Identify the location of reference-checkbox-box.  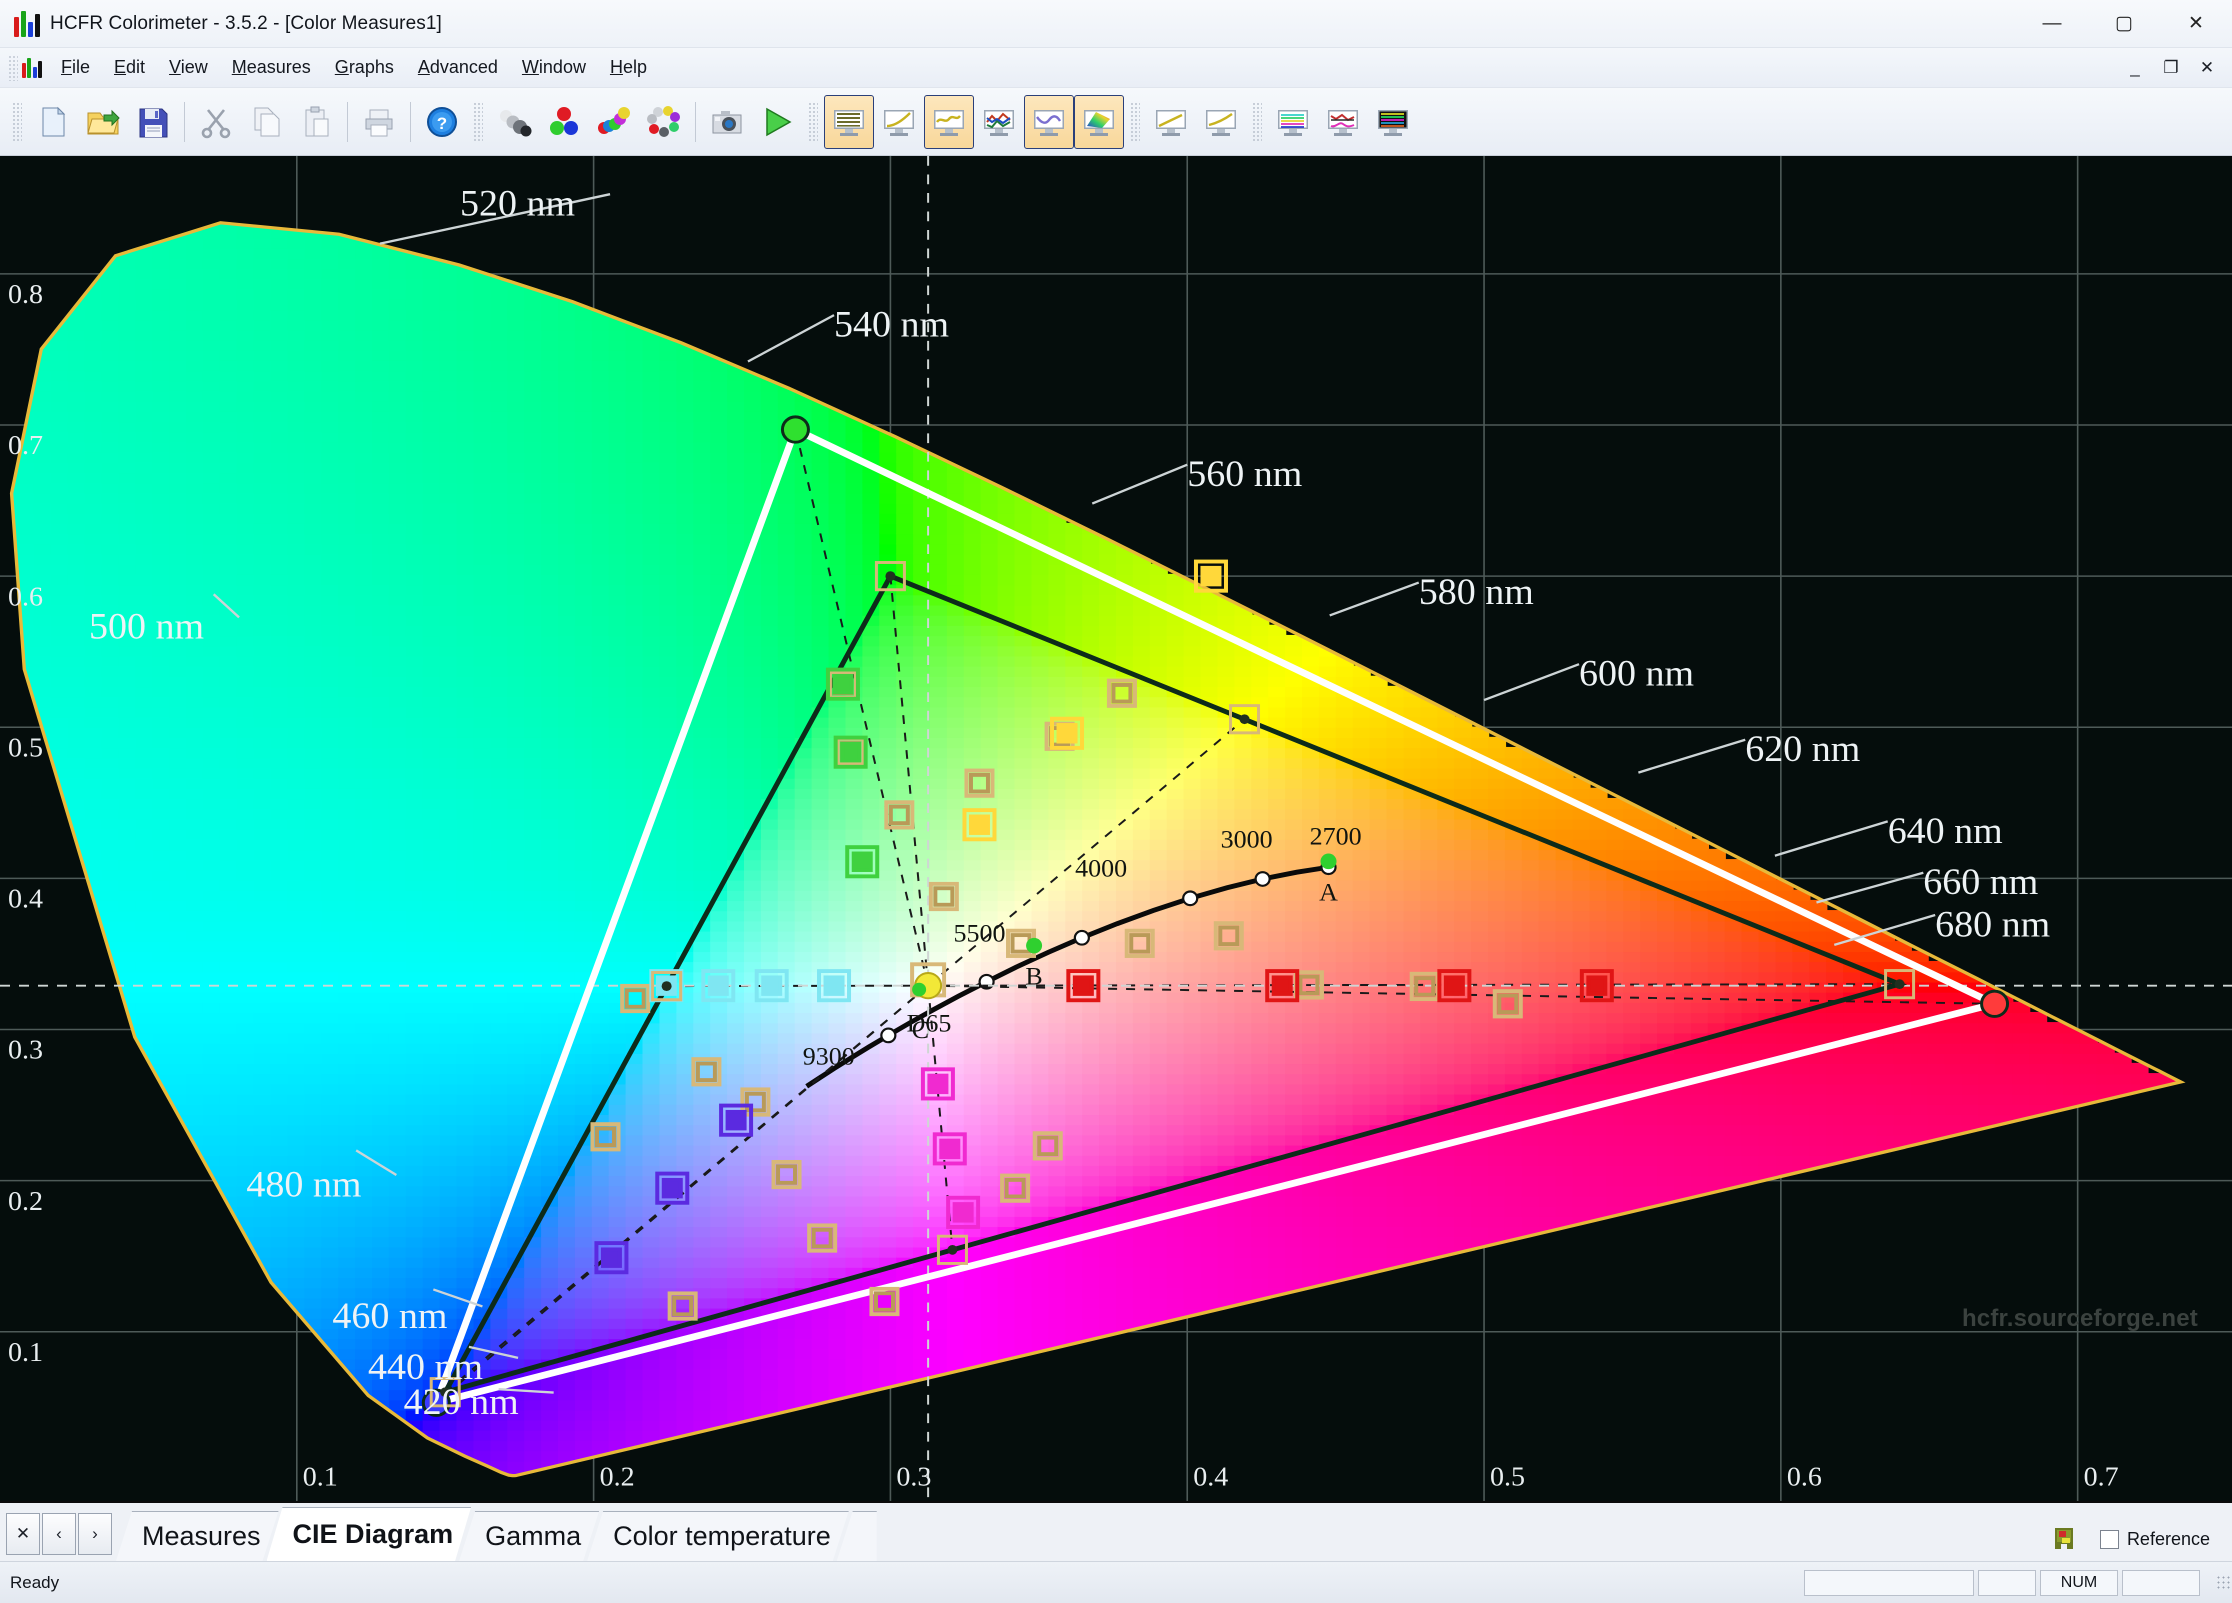
(2109, 1539).